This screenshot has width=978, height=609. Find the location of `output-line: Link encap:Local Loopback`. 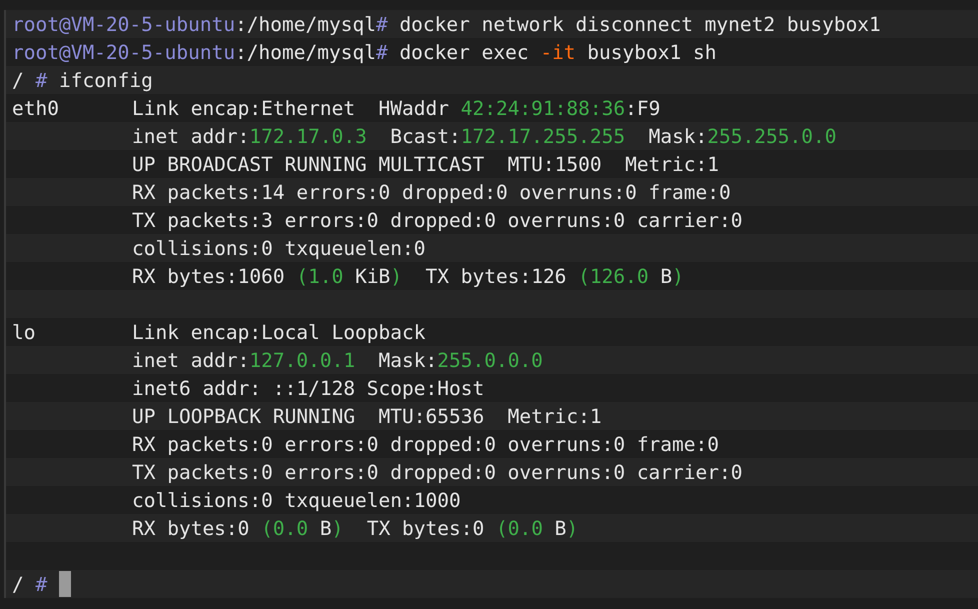

output-line: Link encap:Local Loopback is located at coordinates (279, 332).